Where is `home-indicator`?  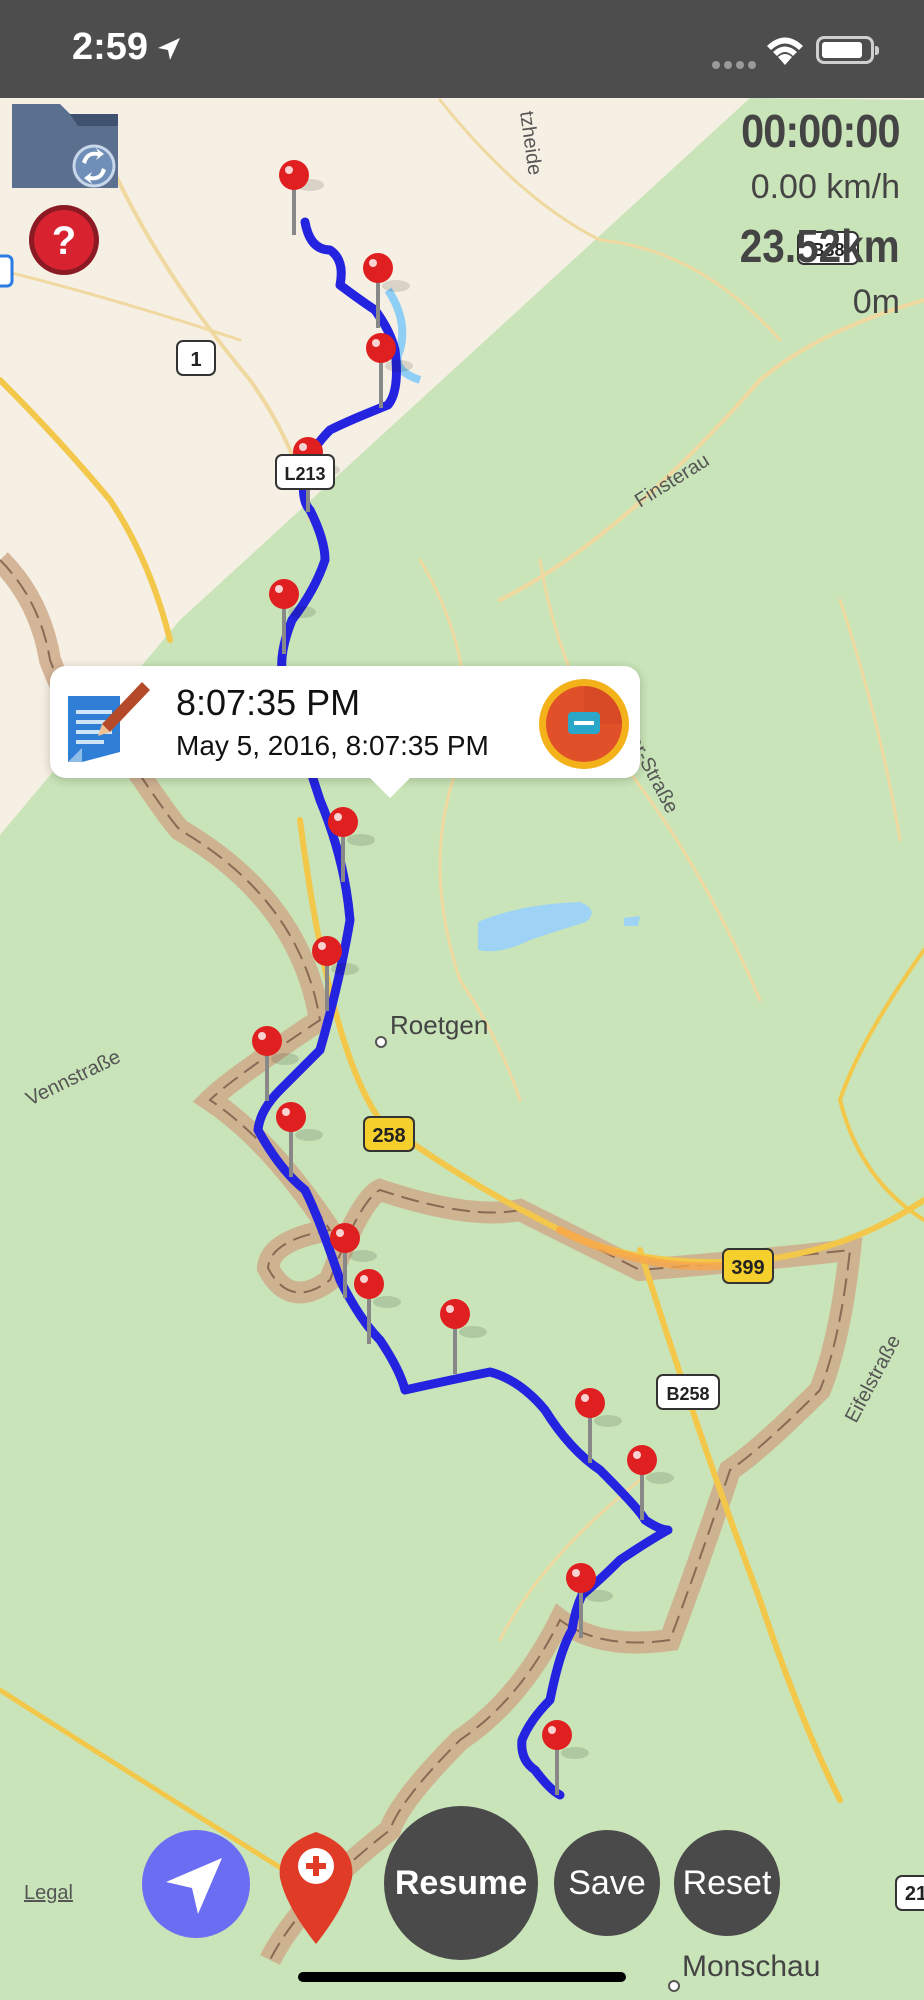
home-indicator is located at coordinates (462, 1977).